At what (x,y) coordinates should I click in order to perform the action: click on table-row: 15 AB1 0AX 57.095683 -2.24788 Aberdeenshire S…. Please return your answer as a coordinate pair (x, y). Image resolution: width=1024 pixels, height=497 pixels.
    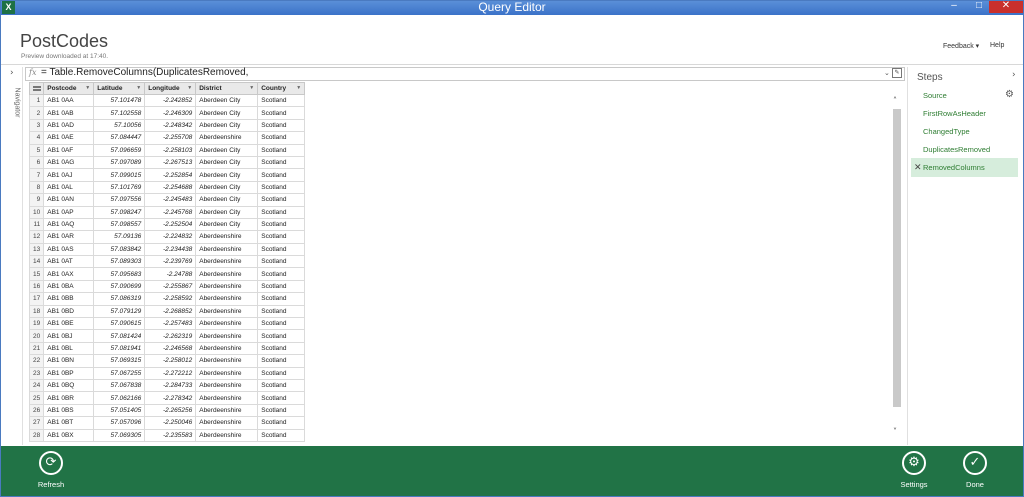
    Looking at the image, I should click on (167, 274).